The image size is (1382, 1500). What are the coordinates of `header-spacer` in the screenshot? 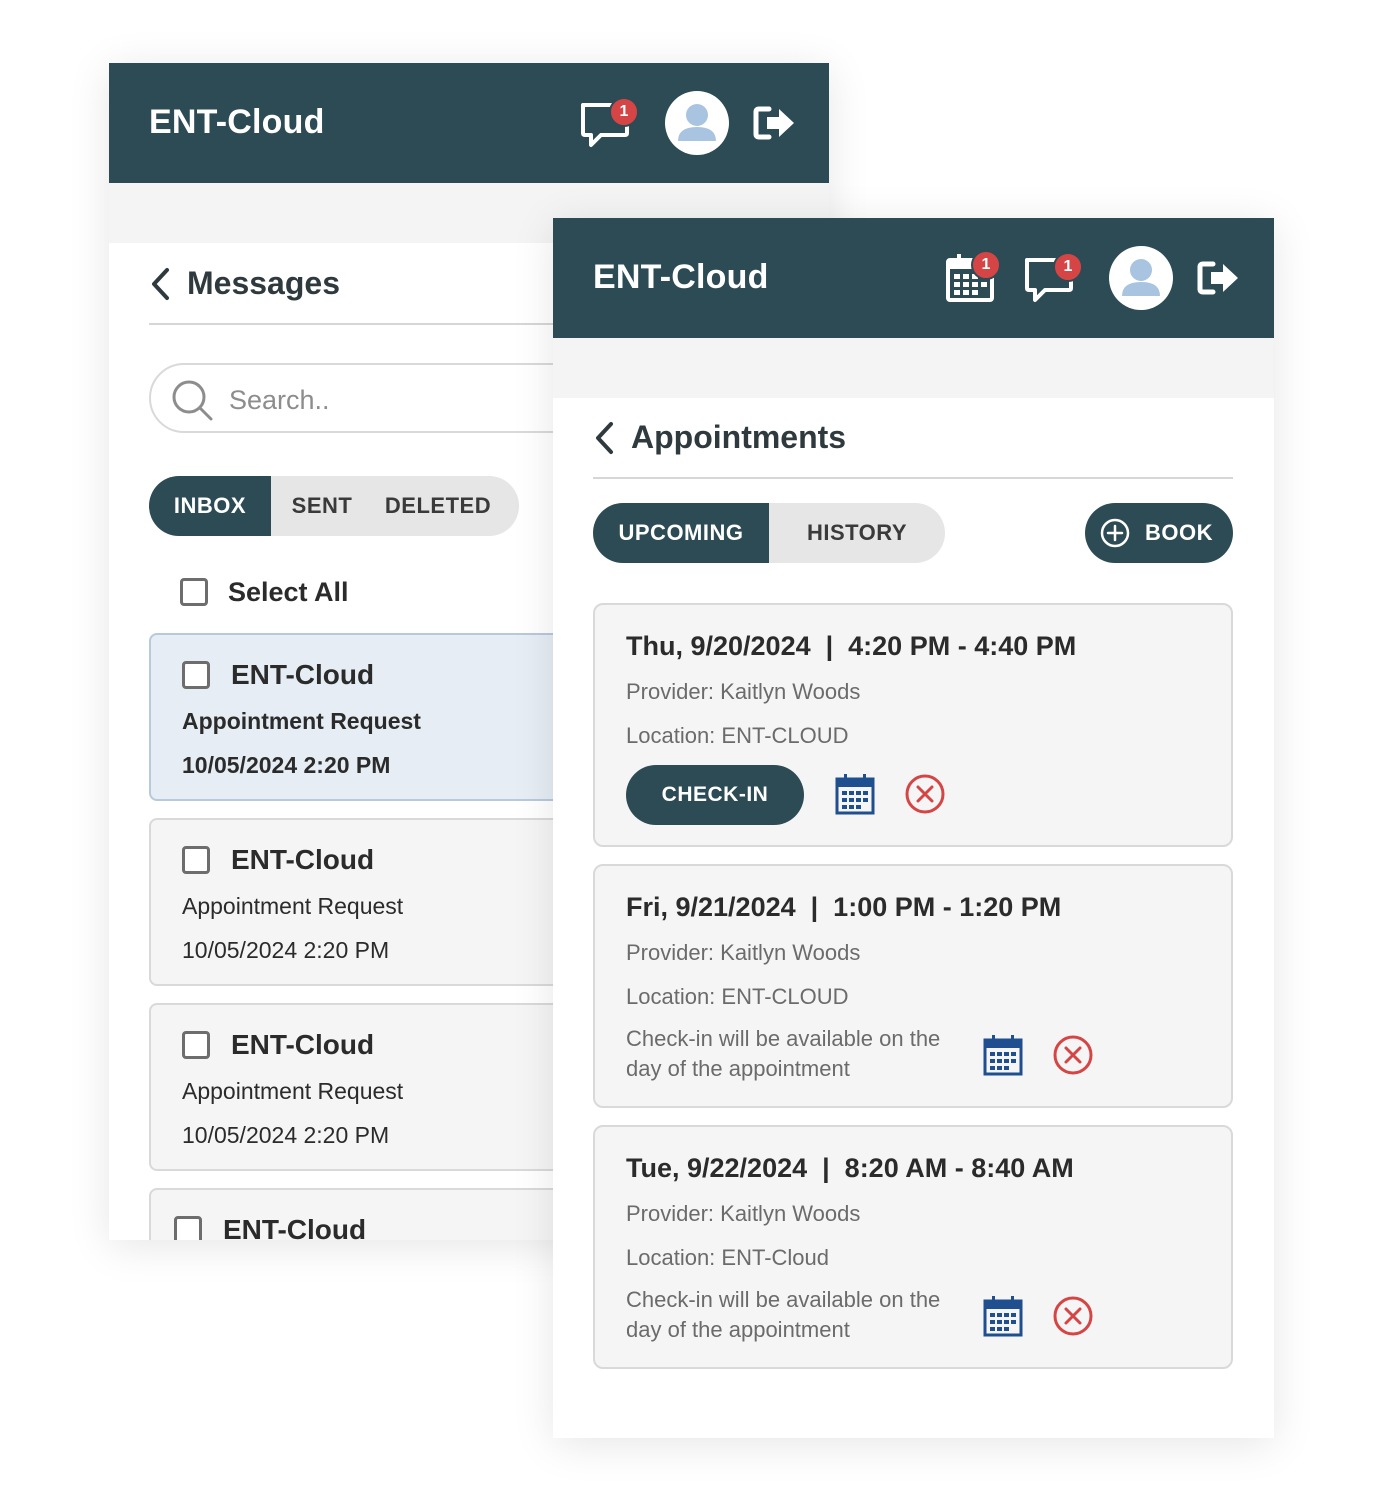 It's located at (913, 368).